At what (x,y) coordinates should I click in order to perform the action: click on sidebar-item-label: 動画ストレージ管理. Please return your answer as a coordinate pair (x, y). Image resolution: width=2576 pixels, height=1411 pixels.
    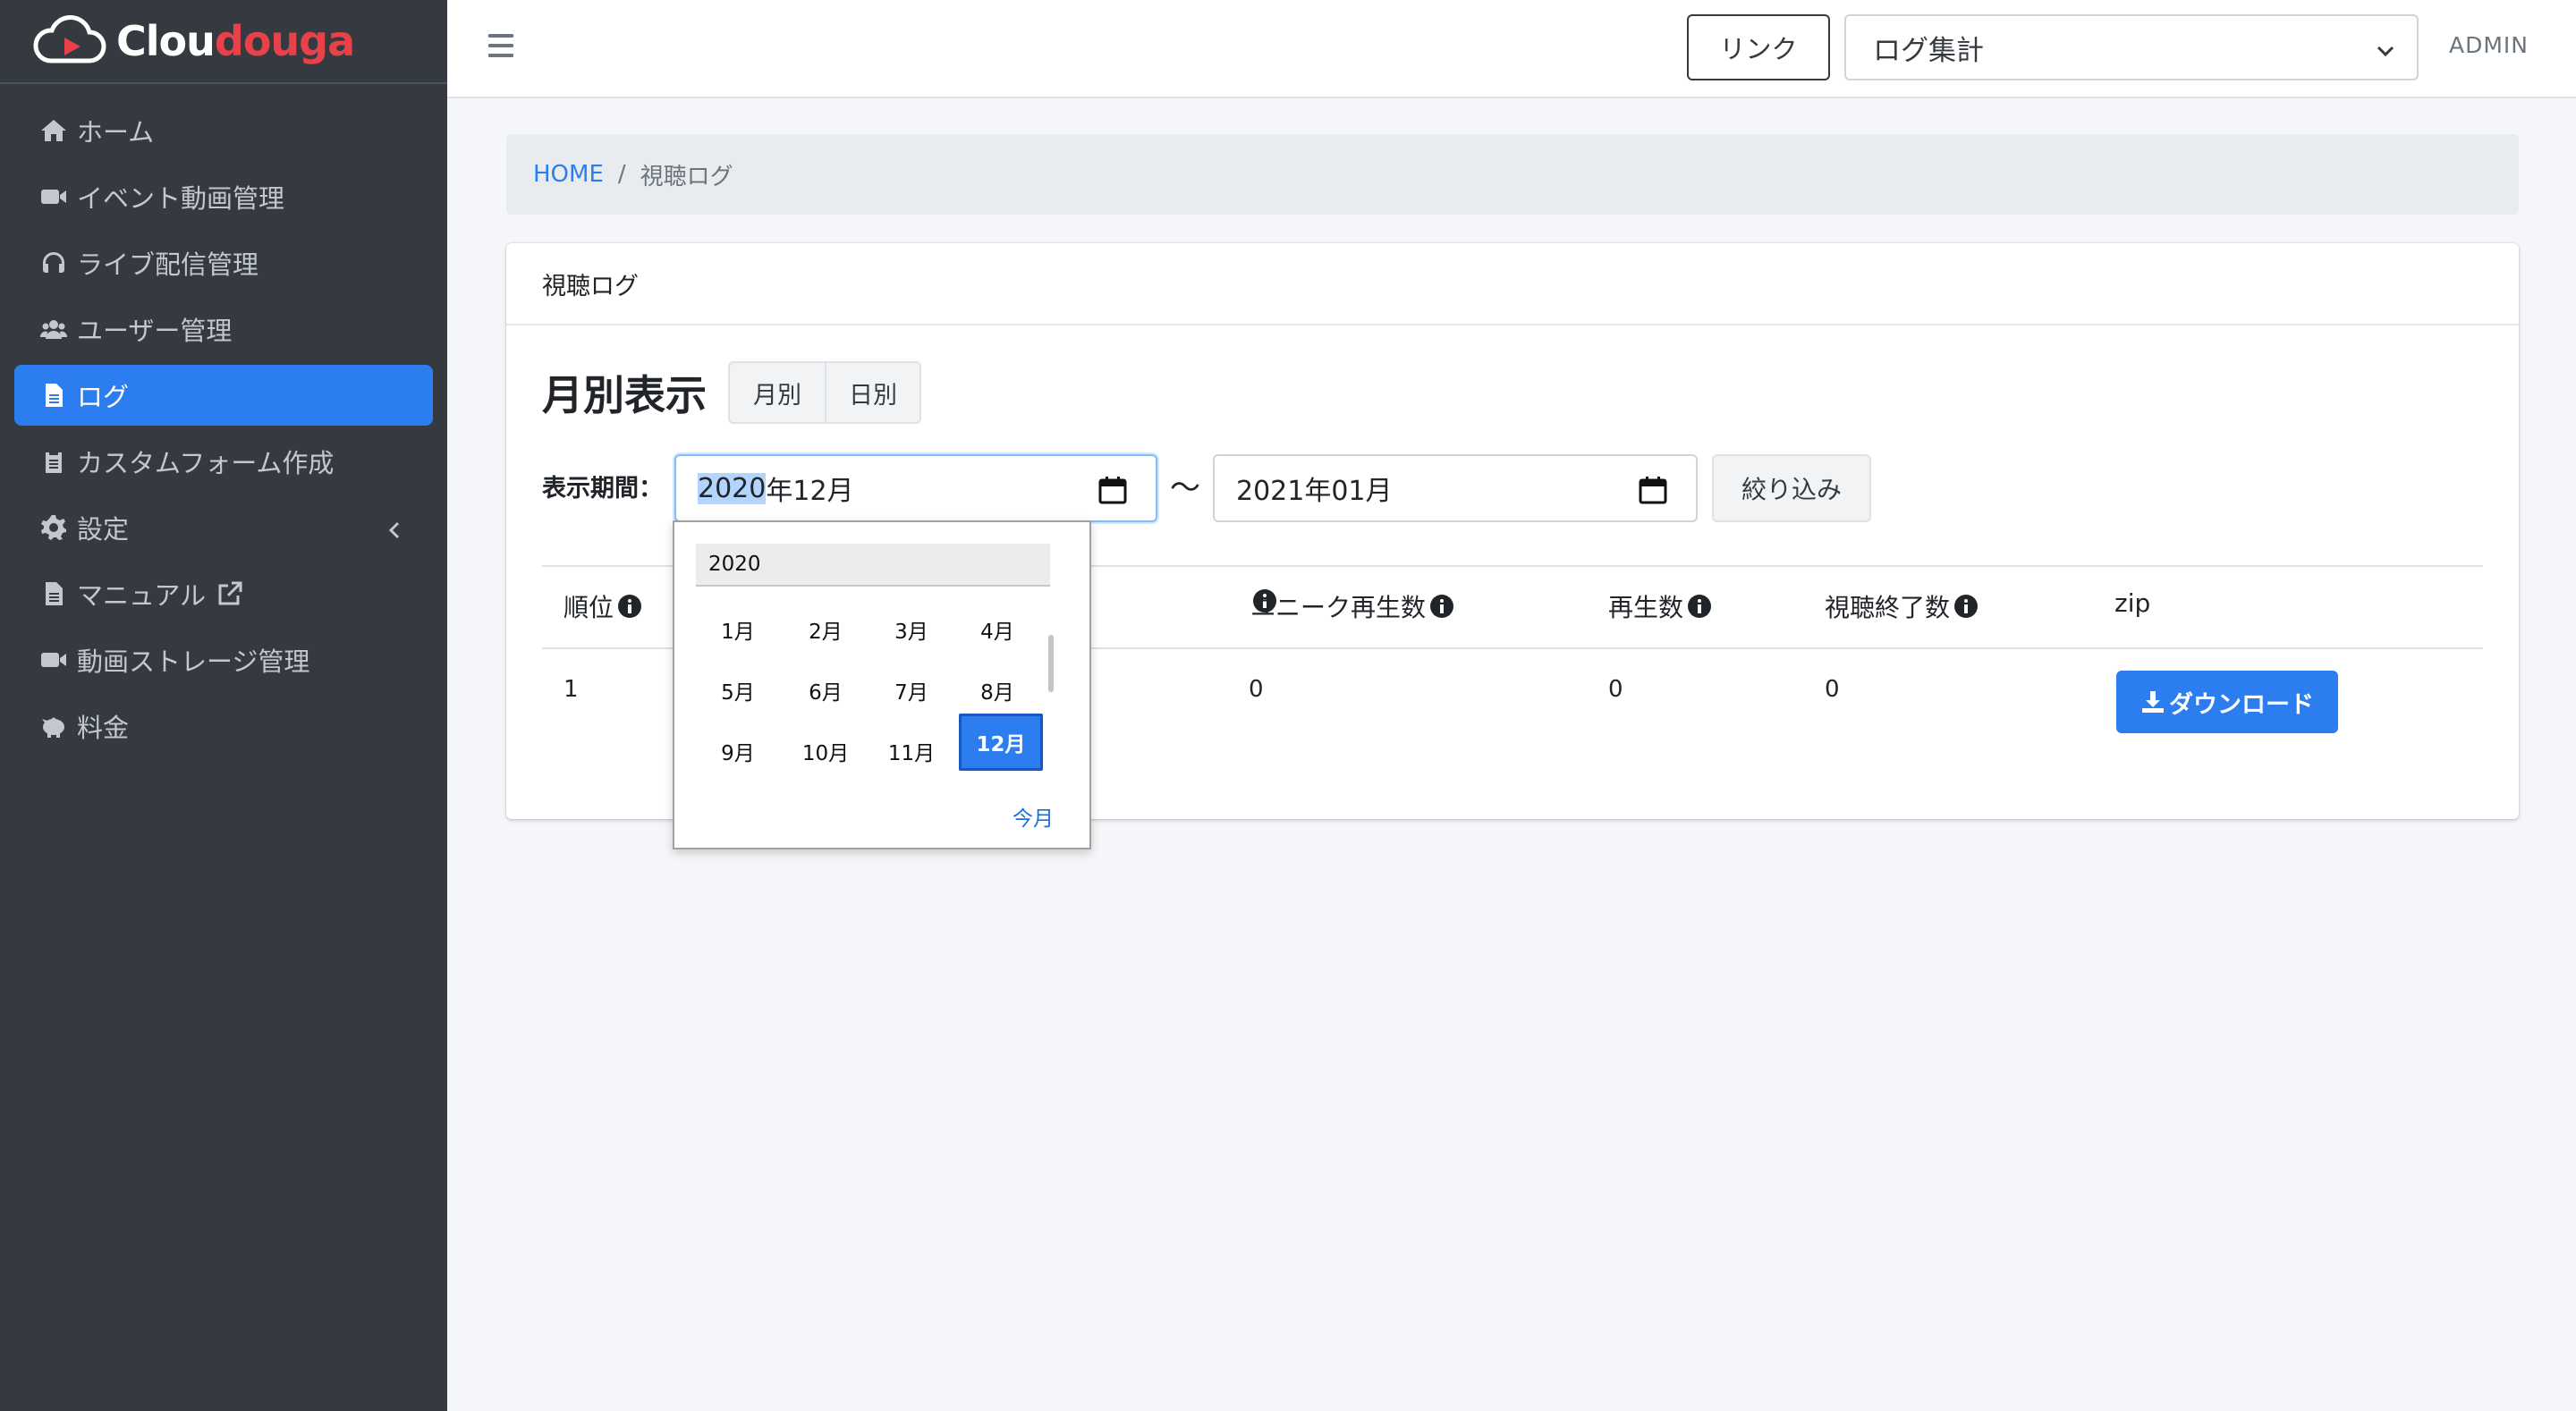
    Looking at the image, I should click on (193, 662).